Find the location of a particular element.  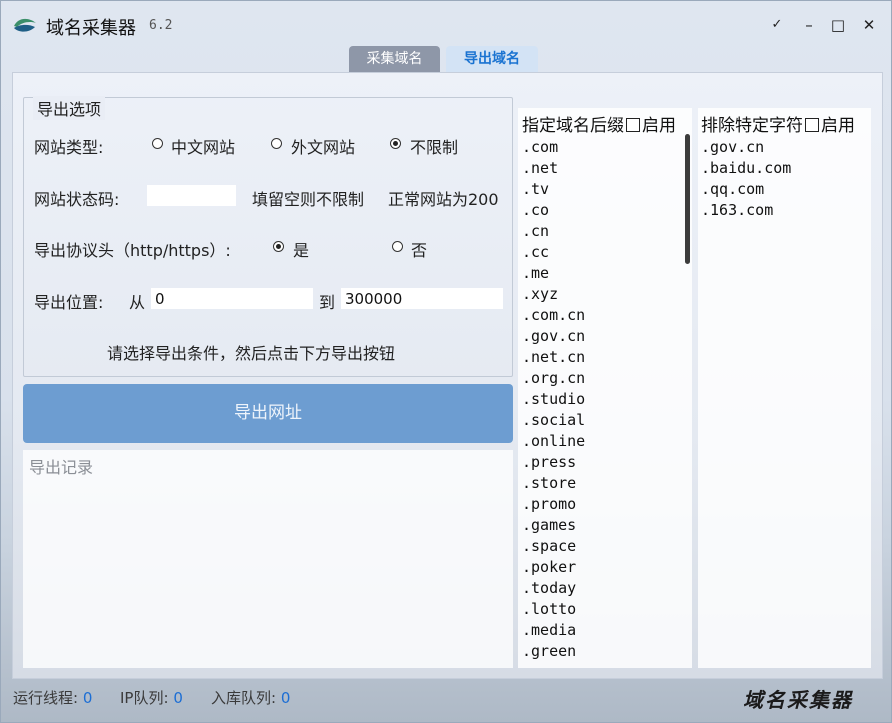

exclude-panel-title: 排除特定字符 is located at coordinates (752, 126).